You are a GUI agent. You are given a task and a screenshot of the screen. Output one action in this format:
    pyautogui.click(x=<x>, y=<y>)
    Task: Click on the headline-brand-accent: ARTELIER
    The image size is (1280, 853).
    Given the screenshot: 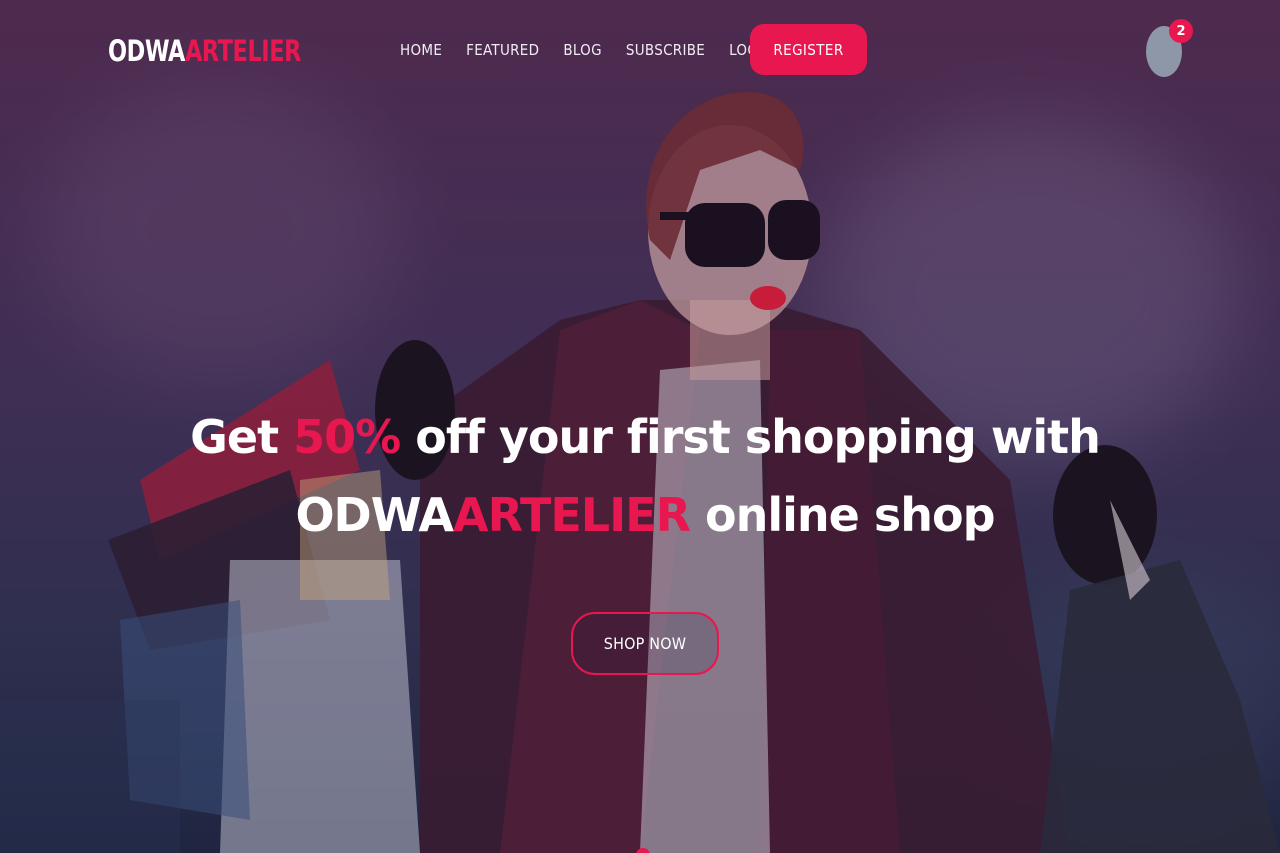 What is the action you would take?
    pyautogui.click(x=572, y=515)
    